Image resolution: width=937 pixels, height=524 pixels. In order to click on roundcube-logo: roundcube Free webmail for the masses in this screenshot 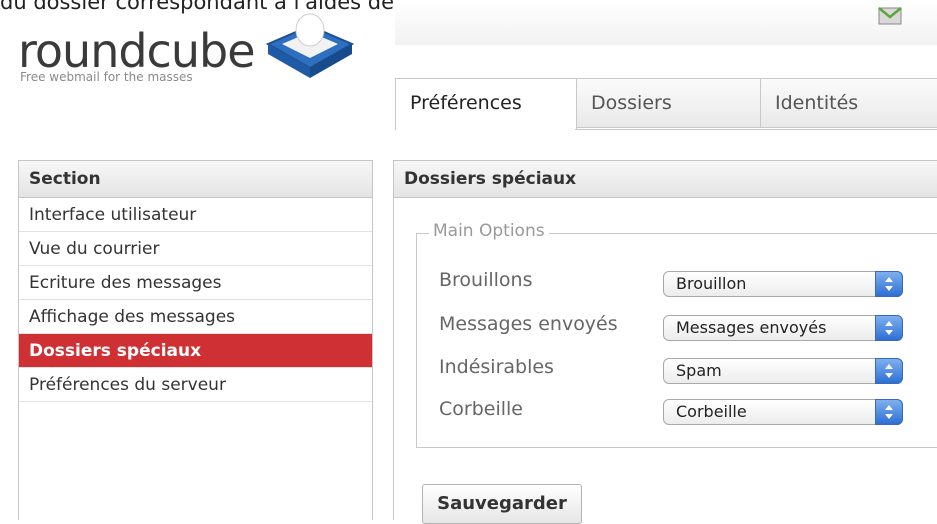, I will do `click(184, 52)`.